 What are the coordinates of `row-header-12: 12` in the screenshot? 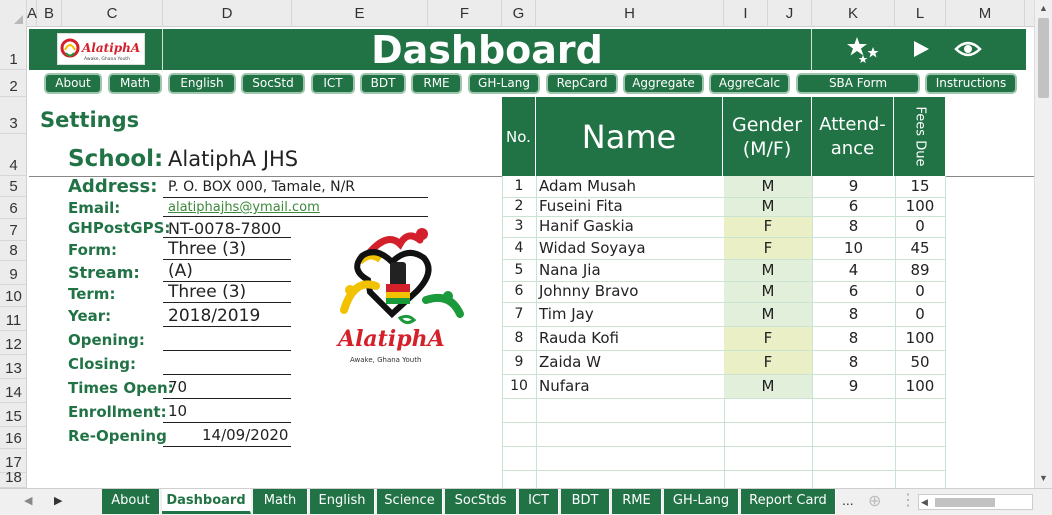 It's located at (13, 343).